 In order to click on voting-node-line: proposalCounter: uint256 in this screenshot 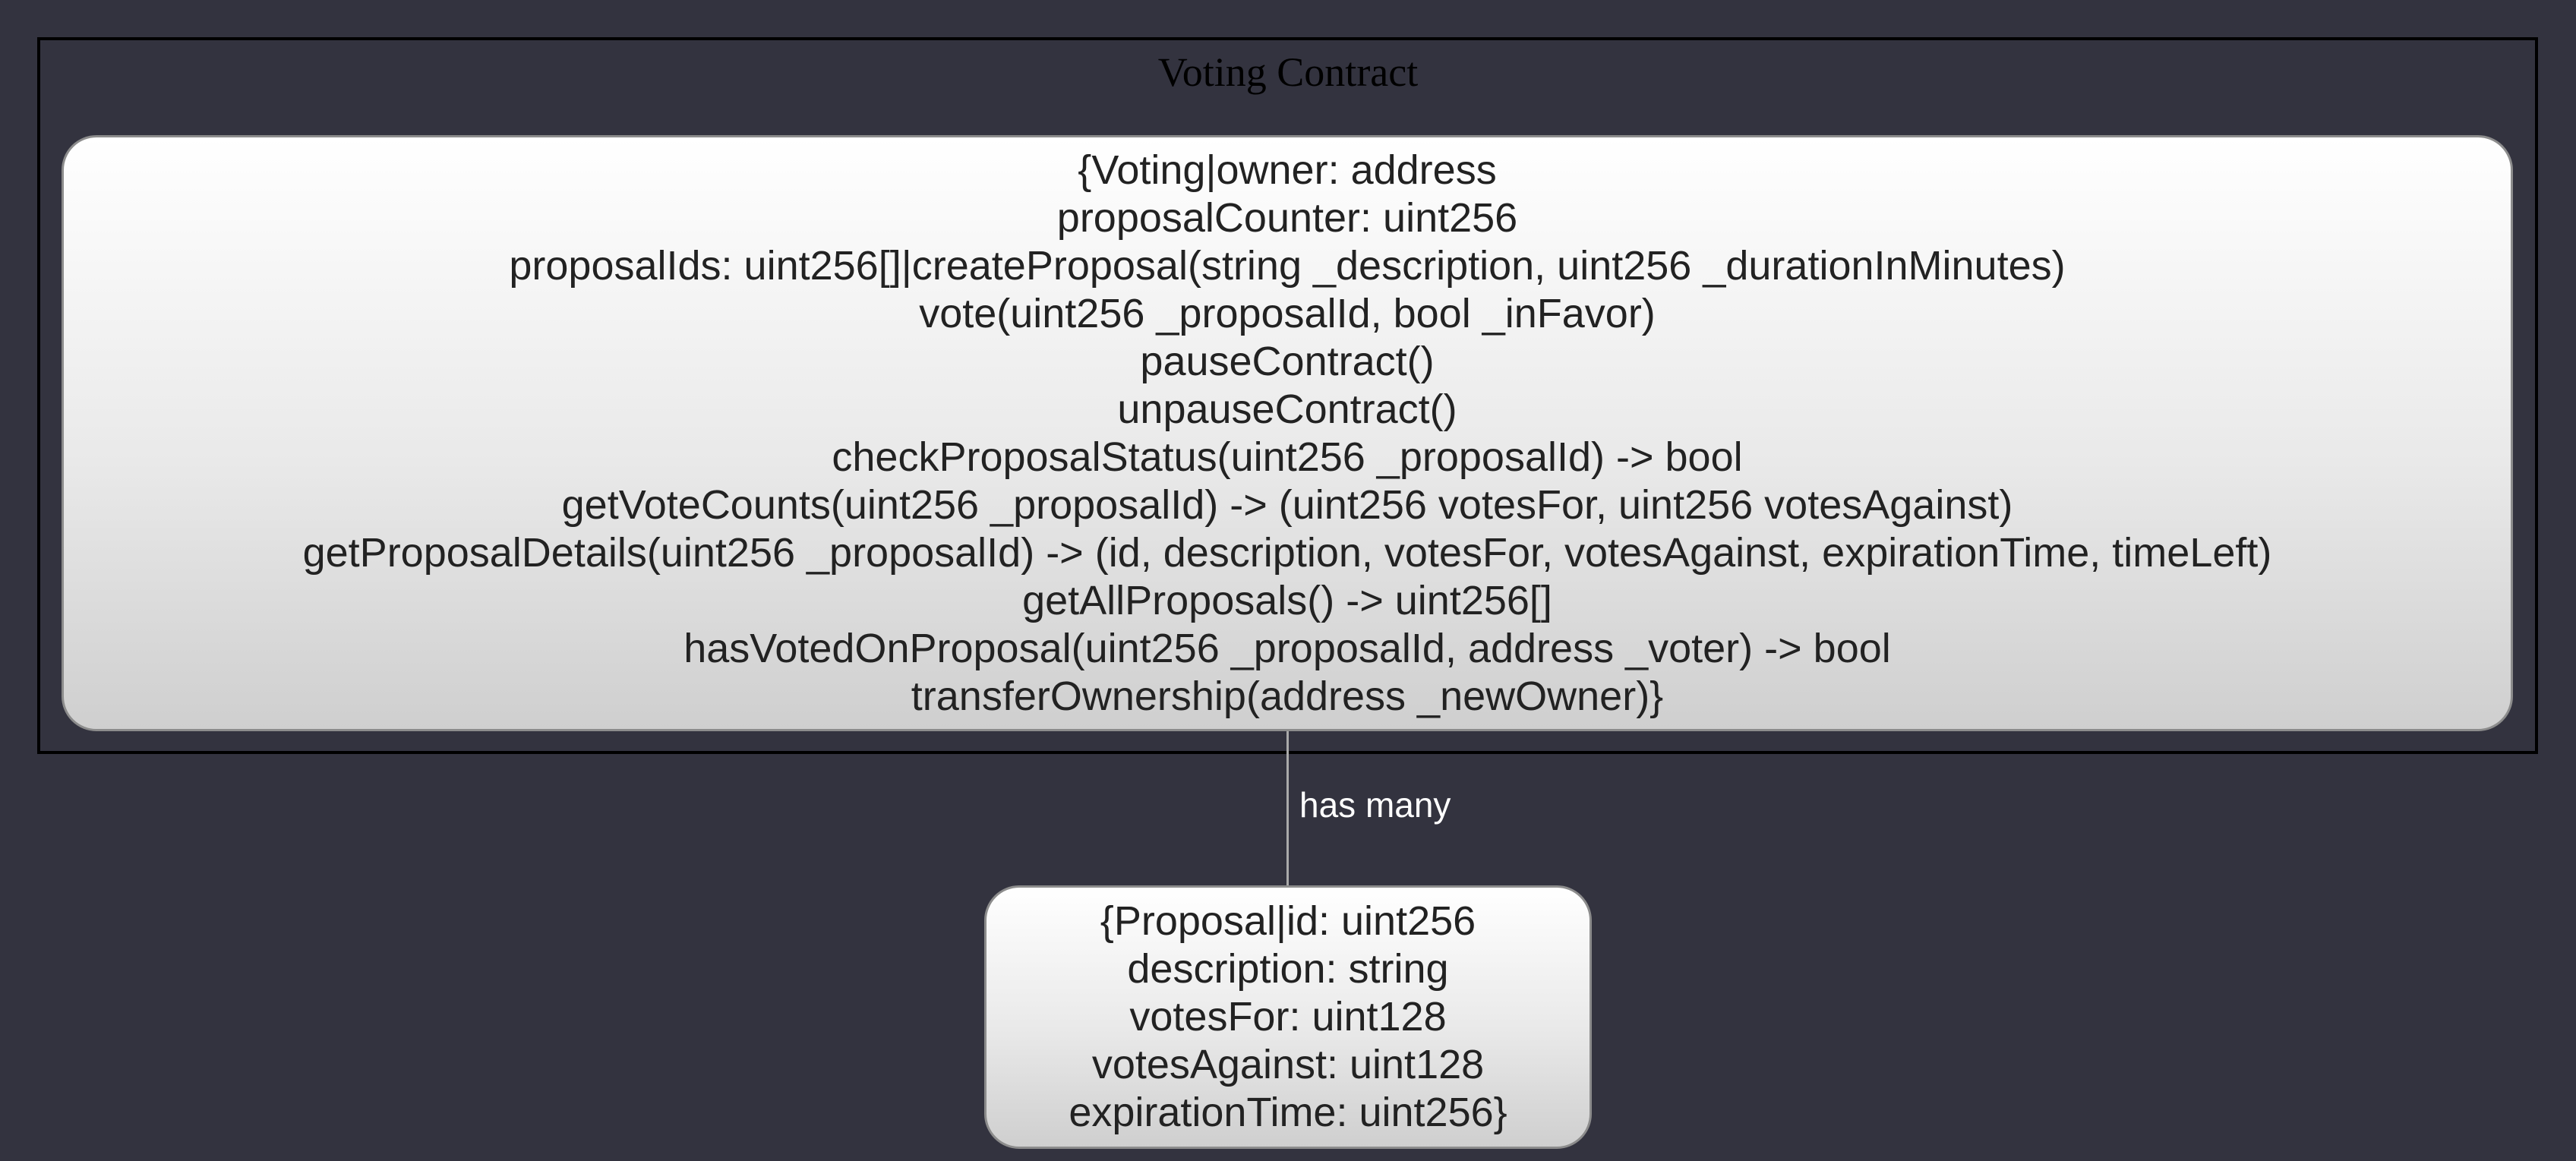, I will do `click(1287, 217)`.